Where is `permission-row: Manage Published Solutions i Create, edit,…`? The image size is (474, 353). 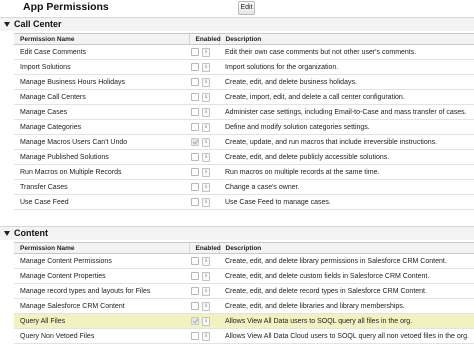
permission-row: Manage Published Solutions i Create, edit,… is located at coordinates (244, 157).